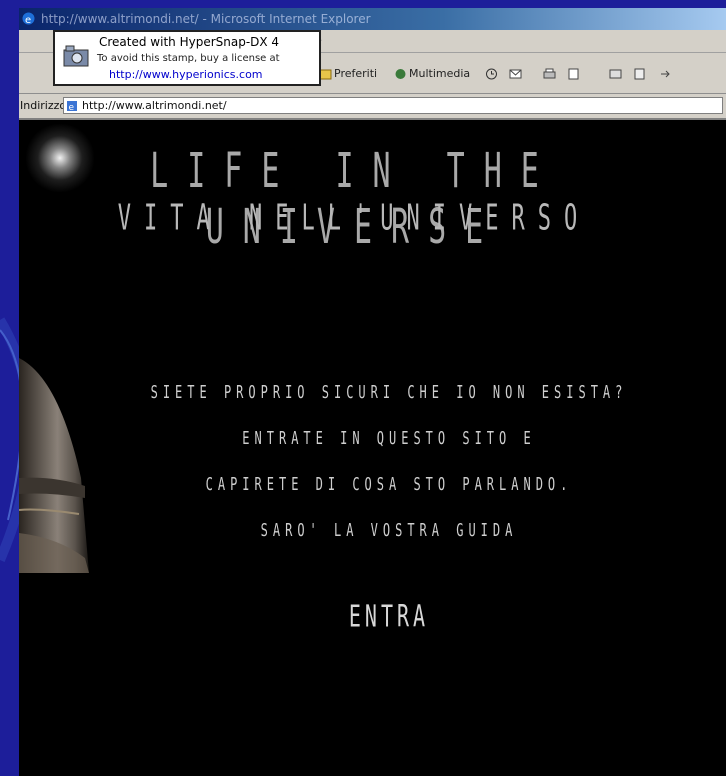 This screenshot has height=776, width=726. I want to click on related-button, so click(666, 74).